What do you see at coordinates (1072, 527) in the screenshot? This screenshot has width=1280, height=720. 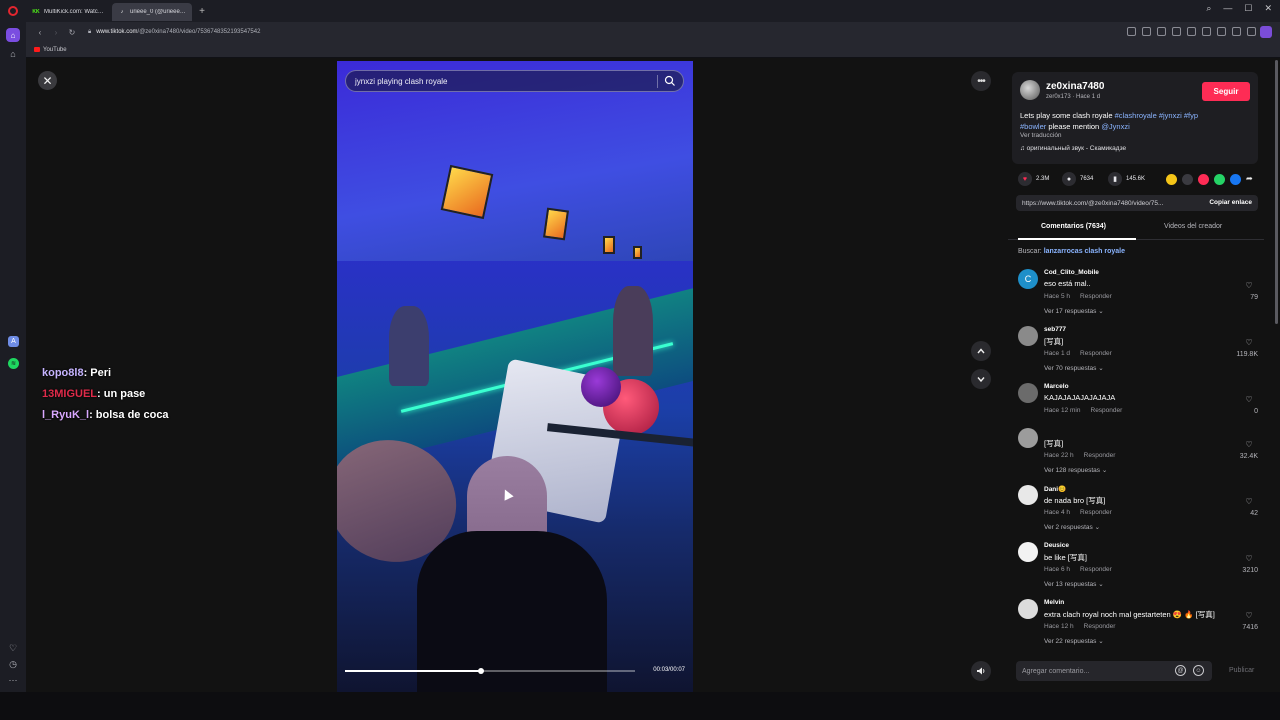 I see `view-replies-button: Ver 2 respuestas ⌄` at bounding box center [1072, 527].